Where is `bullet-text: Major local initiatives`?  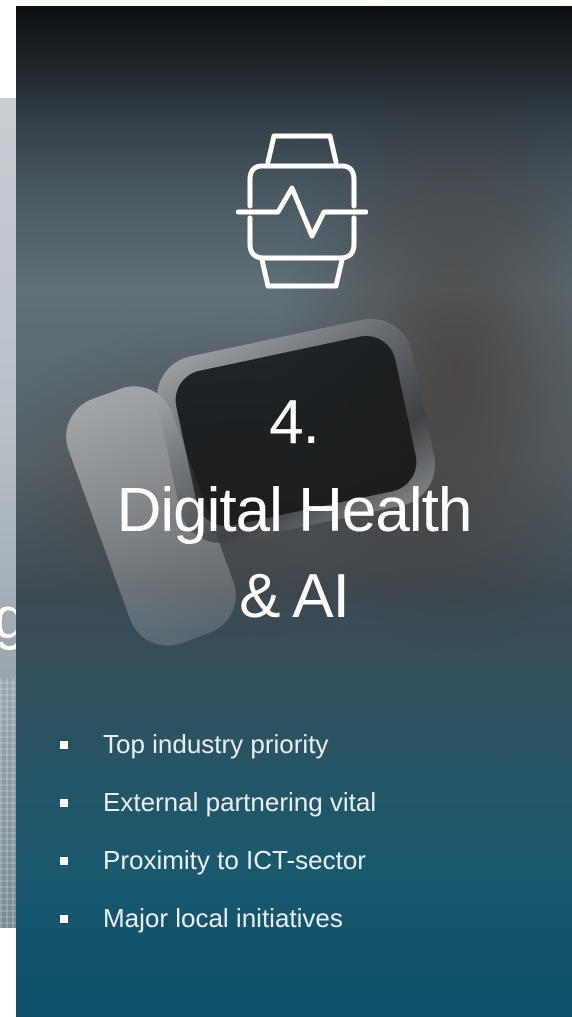 bullet-text: Major local initiatives is located at coordinates (223, 918).